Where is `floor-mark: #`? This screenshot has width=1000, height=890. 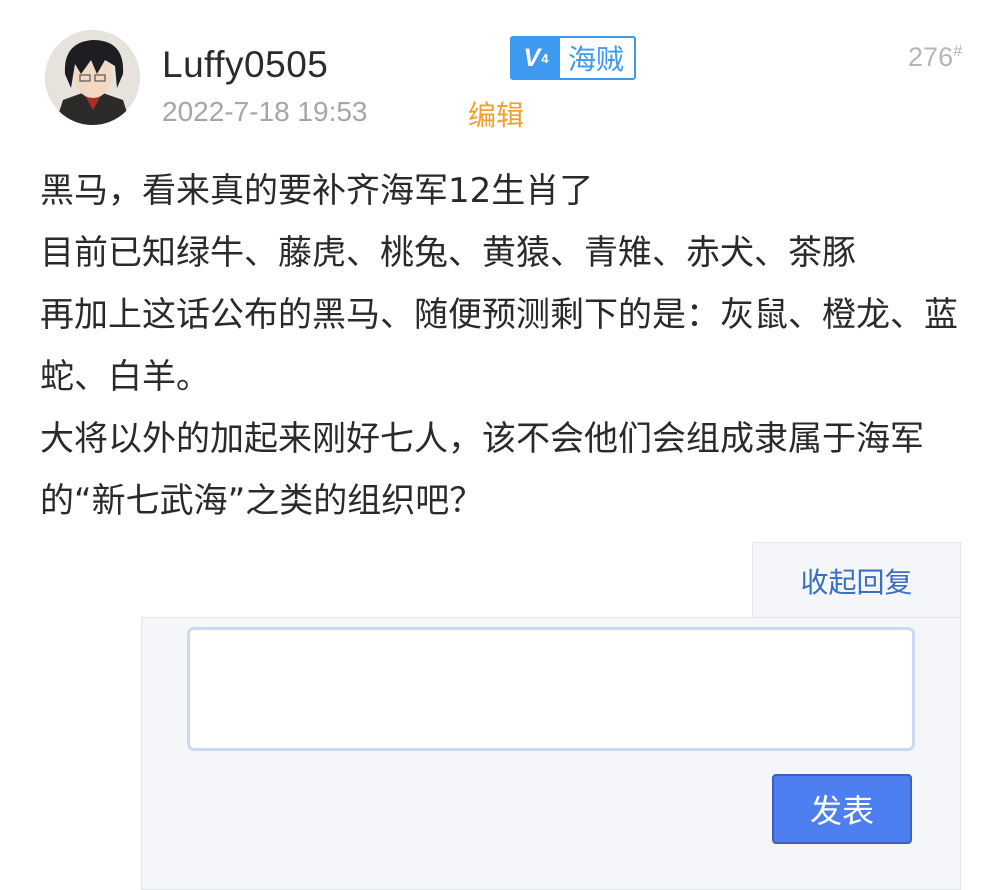
floor-mark: # is located at coordinates (957, 51).